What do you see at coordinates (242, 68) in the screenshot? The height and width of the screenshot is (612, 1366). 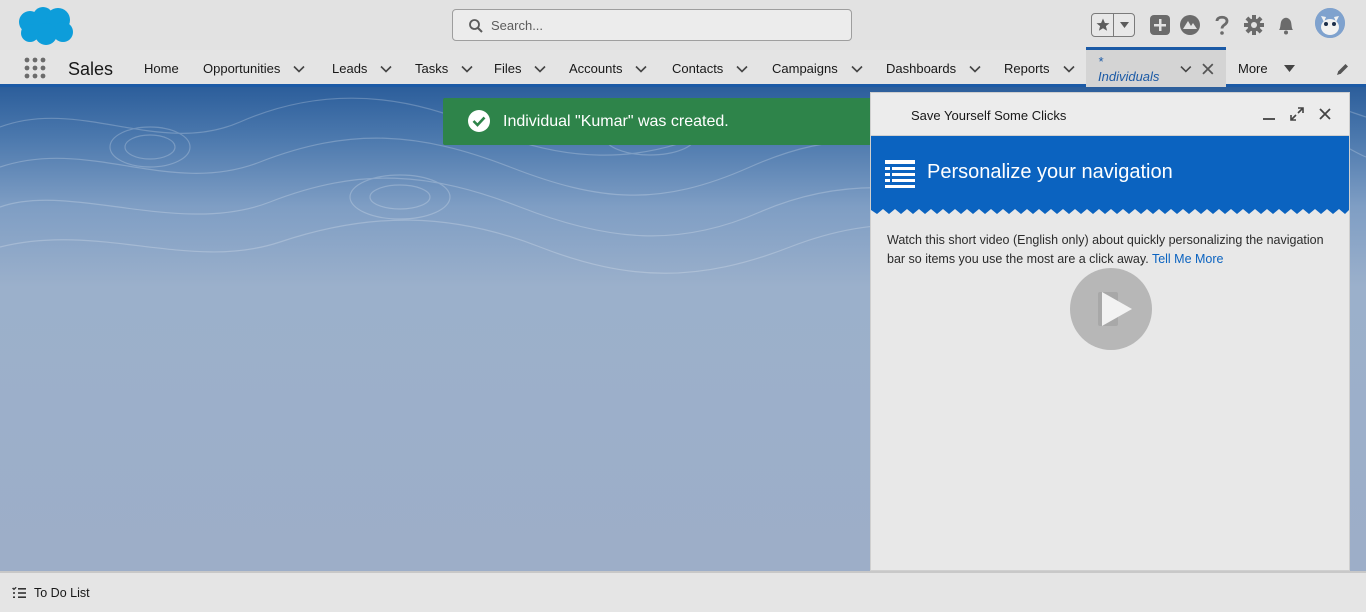 I see `nav-item-label: Opportunities` at bounding box center [242, 68].